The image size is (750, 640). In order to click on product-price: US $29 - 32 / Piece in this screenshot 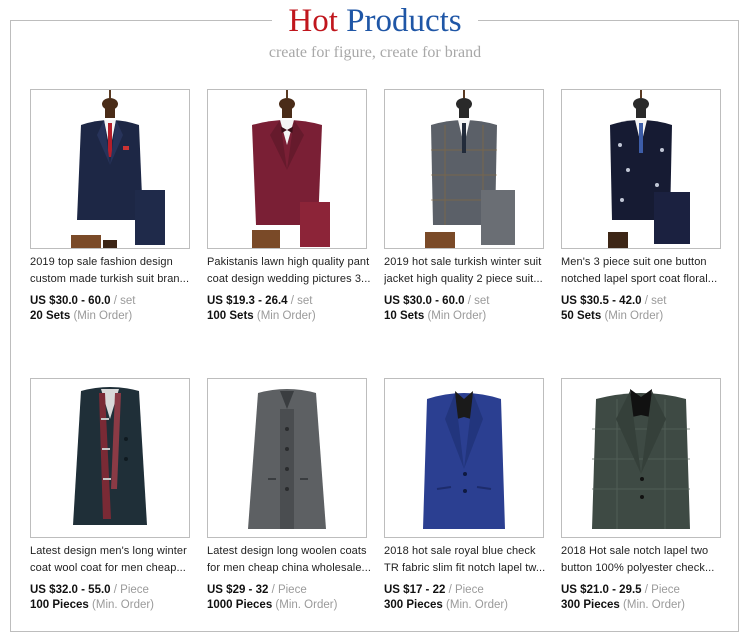, I will do `click(257, 590)`.